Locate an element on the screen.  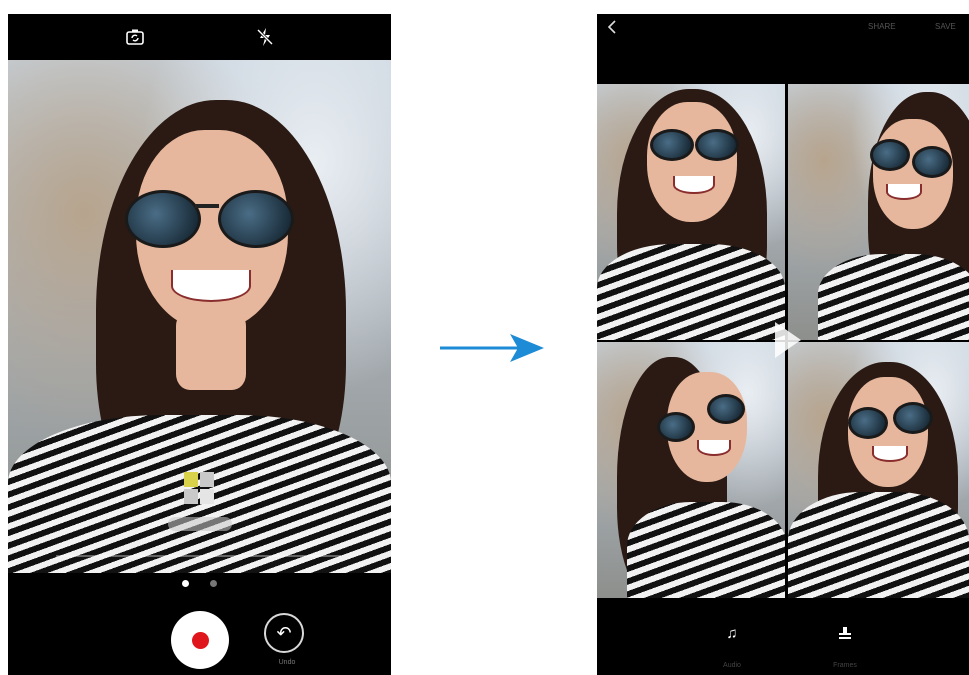
switch-camera-icon is located at coordinates (135, 37).